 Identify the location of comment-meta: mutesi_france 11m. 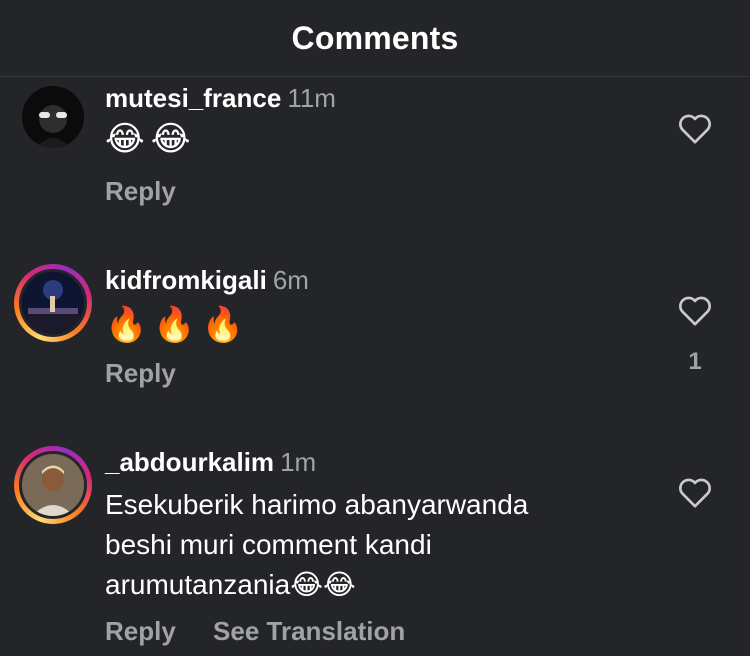
(220, 98).